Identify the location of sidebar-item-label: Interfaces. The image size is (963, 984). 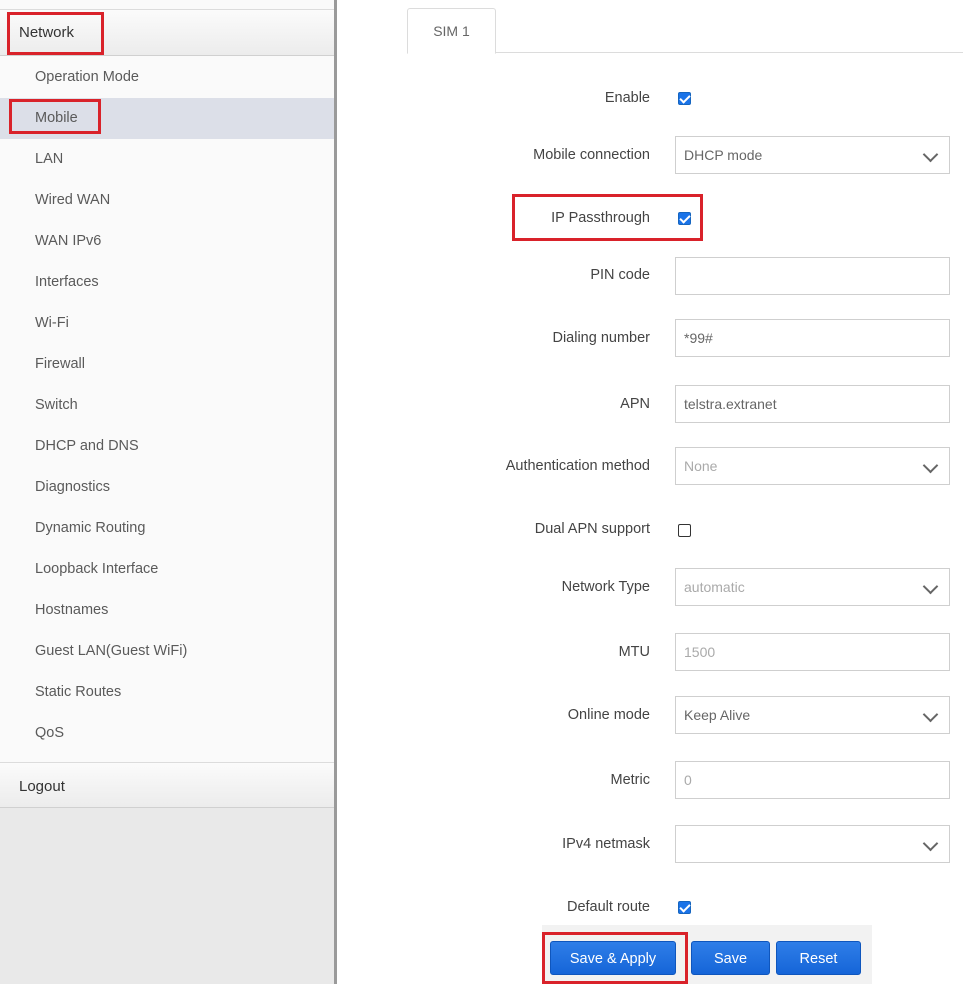
(67, 282).